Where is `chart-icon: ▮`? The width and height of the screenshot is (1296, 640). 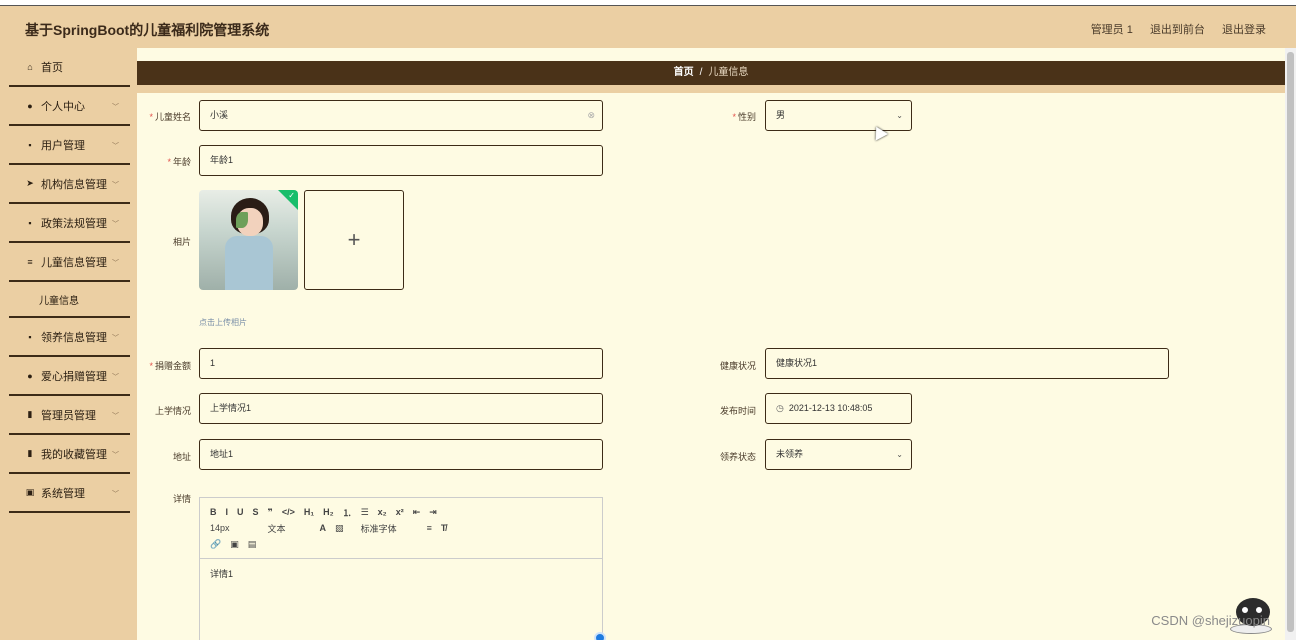
chart-icon: ▮ is located at coordinates (30, 414).